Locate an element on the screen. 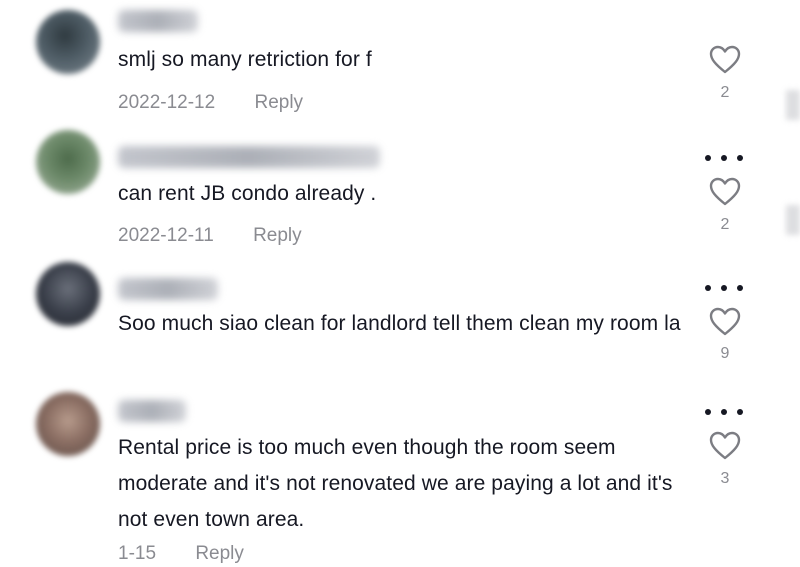 The height and width of the screenshot is (567, 800). comment-meta: 1-15 Reply is located at coordinates (181, 554).